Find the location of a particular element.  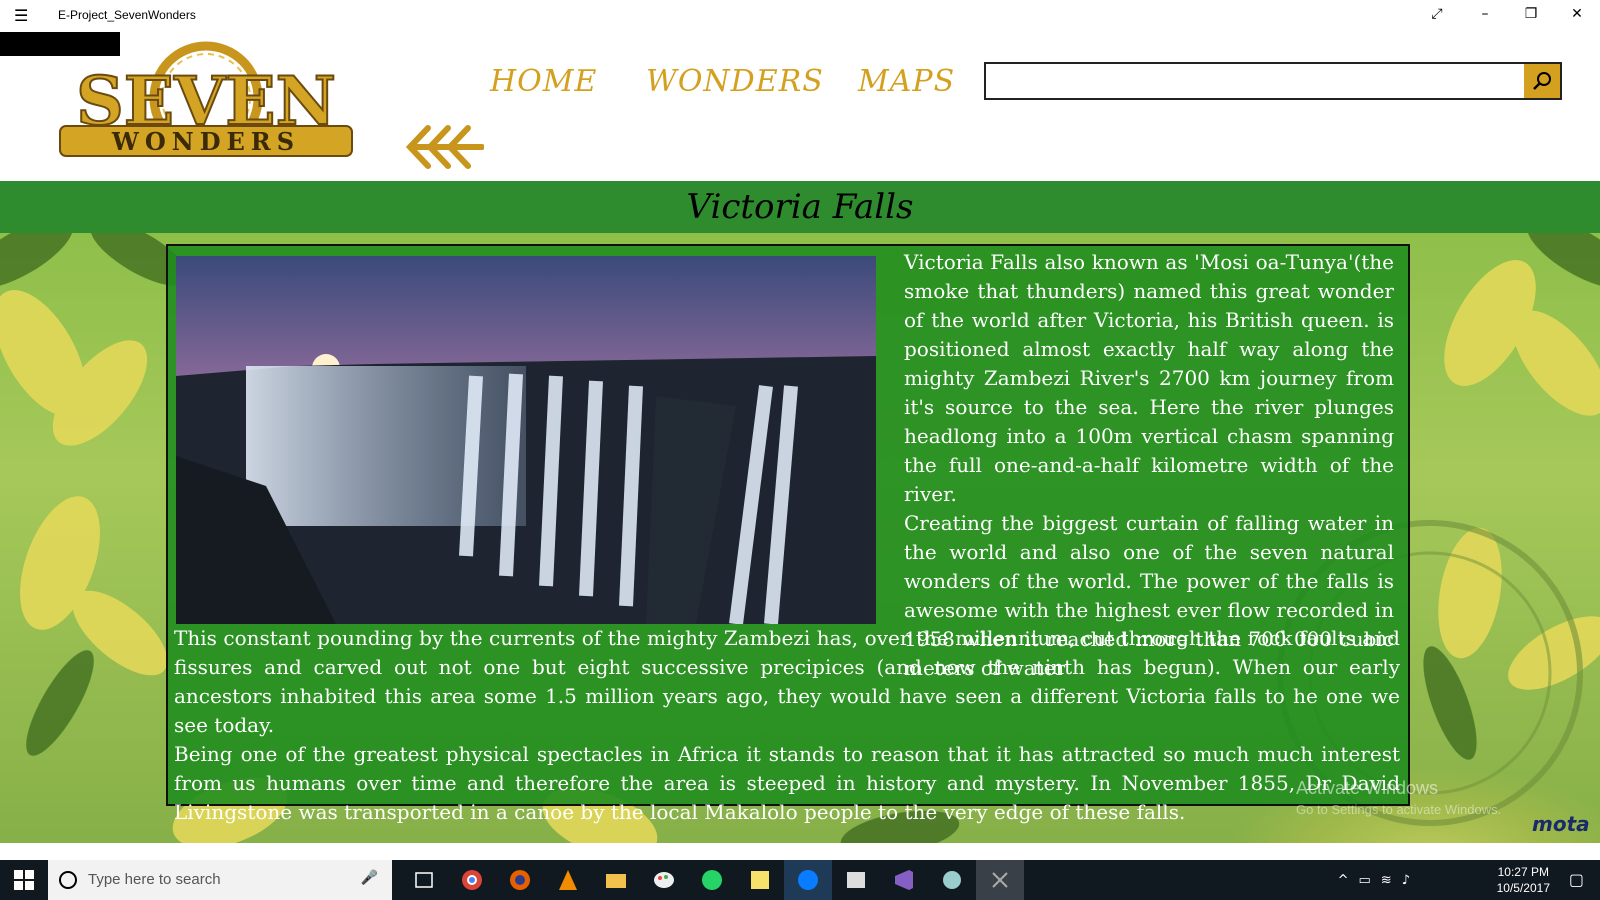

search-button is located at coordinates (1542, 81).